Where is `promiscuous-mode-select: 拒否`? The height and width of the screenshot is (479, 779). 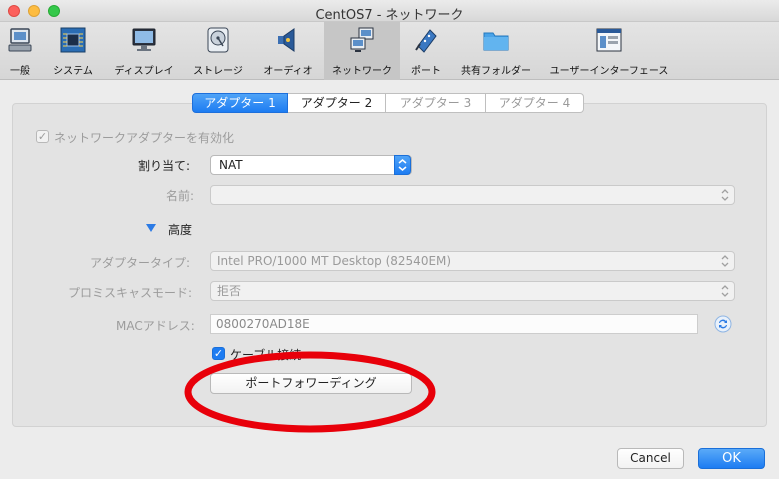 promiscuous-mode-select: 拒否 is located at coordinates (472, 291).